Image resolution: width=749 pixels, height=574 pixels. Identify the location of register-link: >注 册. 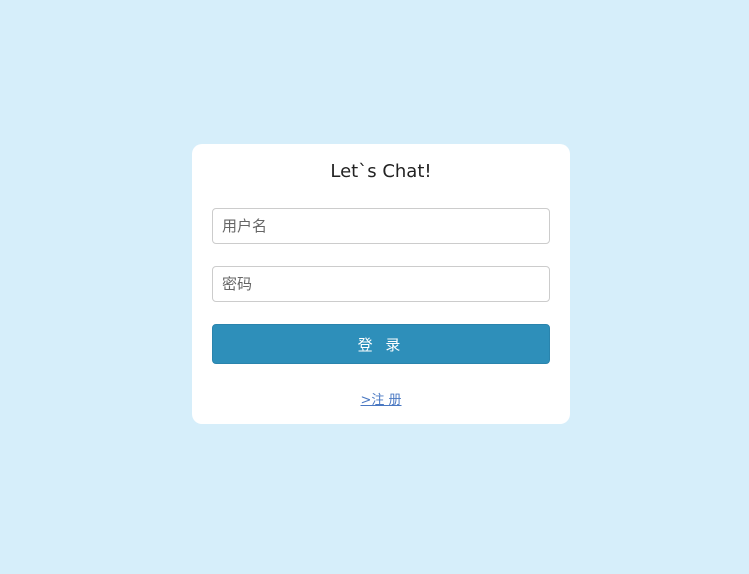
(381, 398).